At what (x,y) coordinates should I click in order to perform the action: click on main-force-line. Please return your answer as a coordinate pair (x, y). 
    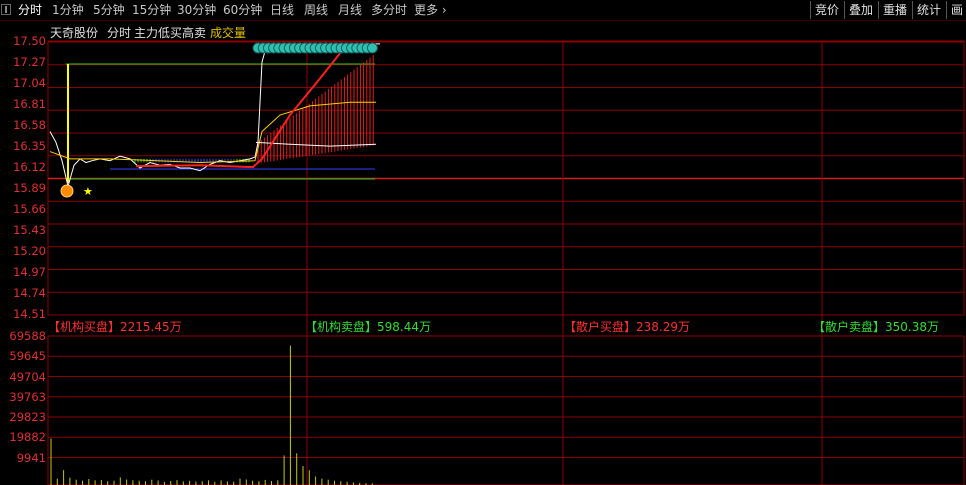
    Looking at the image, I should click on (256, 105).